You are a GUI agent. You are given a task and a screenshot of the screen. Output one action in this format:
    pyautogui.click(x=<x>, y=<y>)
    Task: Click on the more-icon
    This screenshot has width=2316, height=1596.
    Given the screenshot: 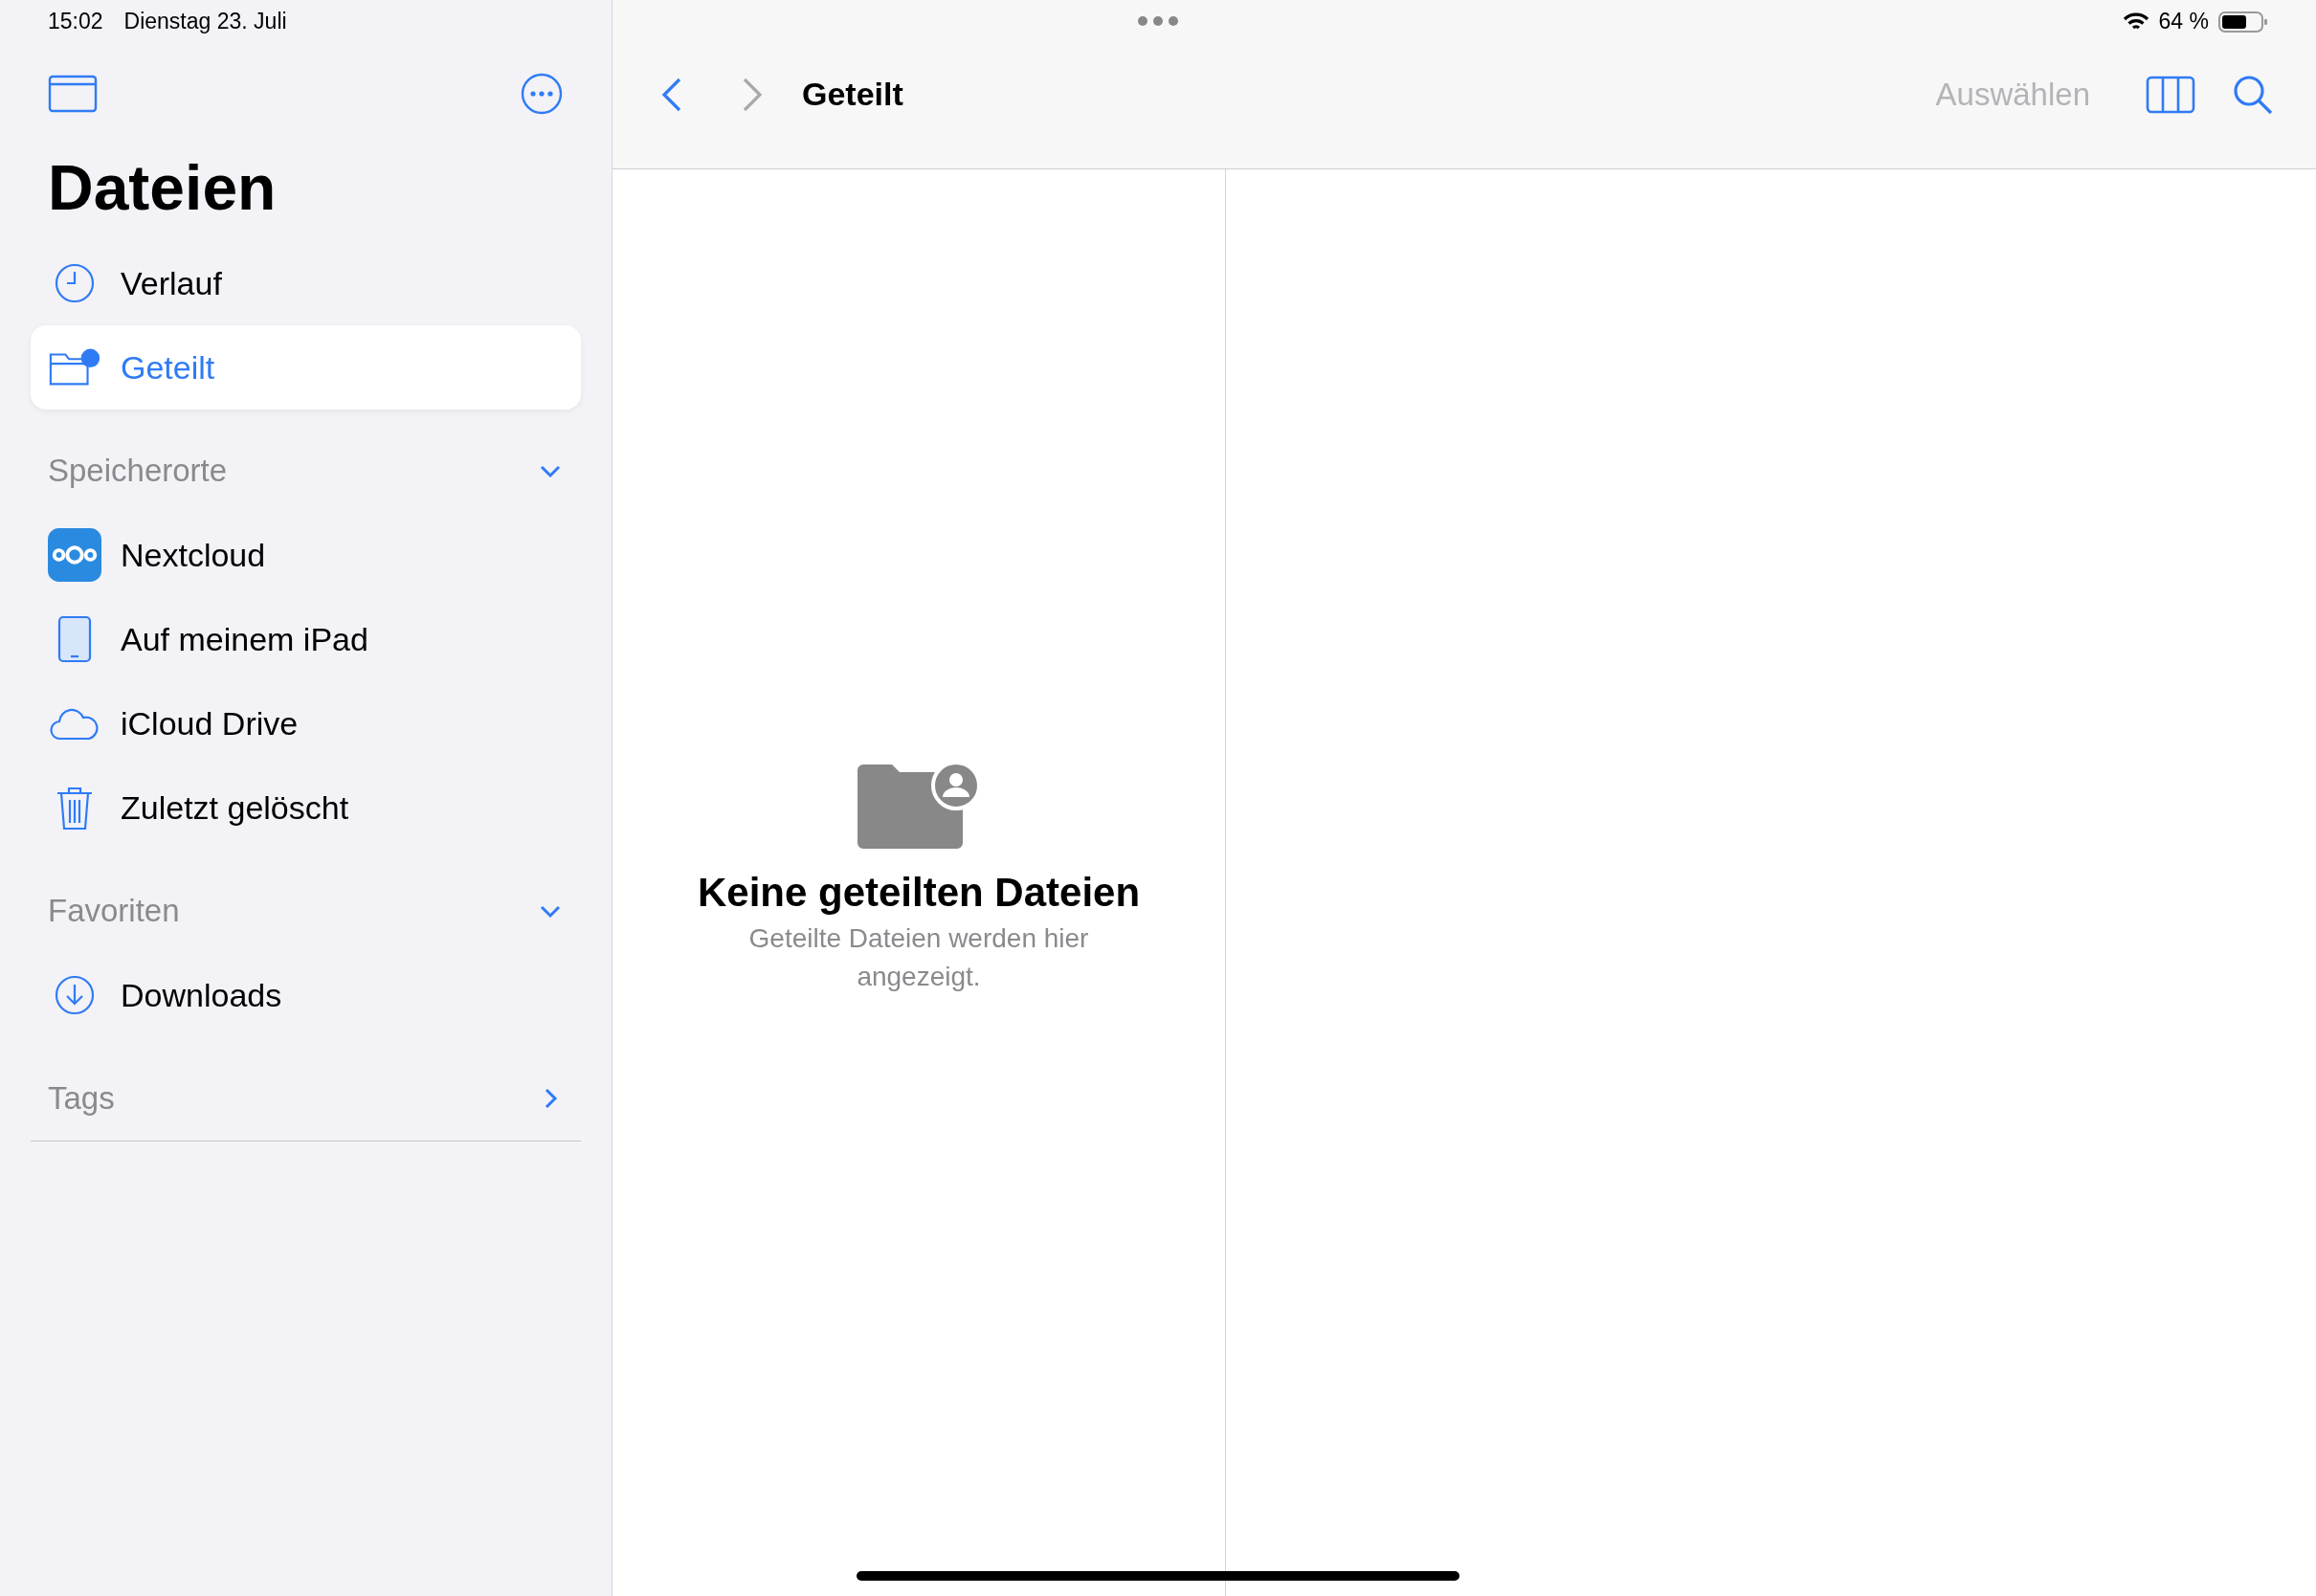 What is the action you would take?
    pyautogui.click(x=542, y=94)
    